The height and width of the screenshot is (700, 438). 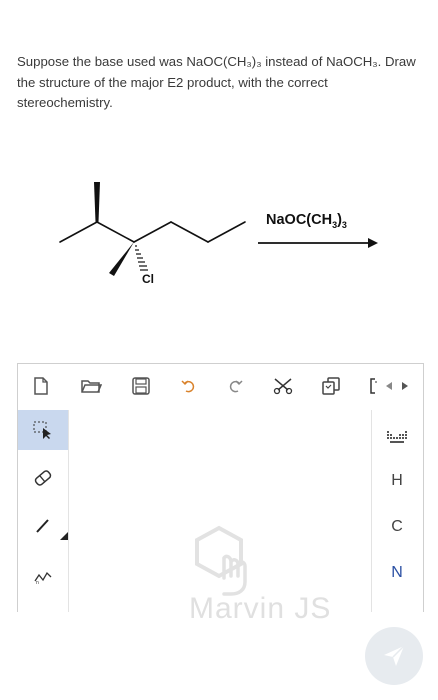 I want to click on reagent-label: NaOC(CH3)3, so click(x=306, y=221).